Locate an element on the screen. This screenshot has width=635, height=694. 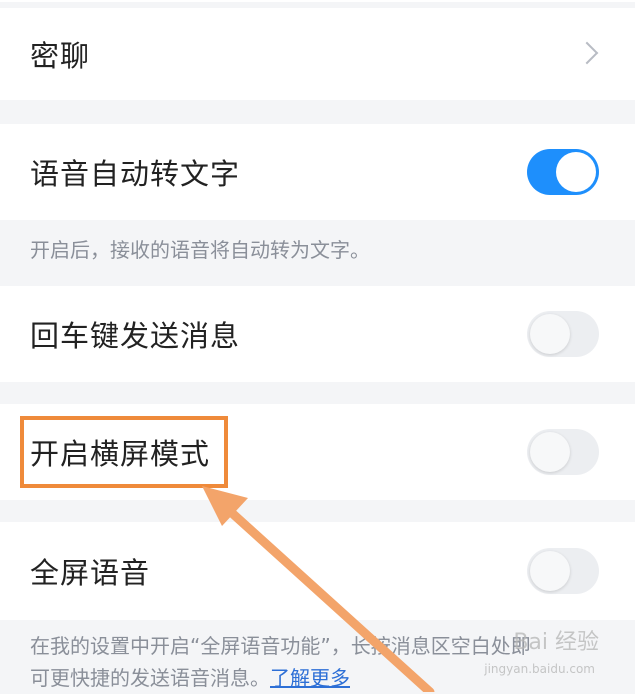
baidu-watermark-url: jingyan.baidu.com is located at coordinates (539, 669).